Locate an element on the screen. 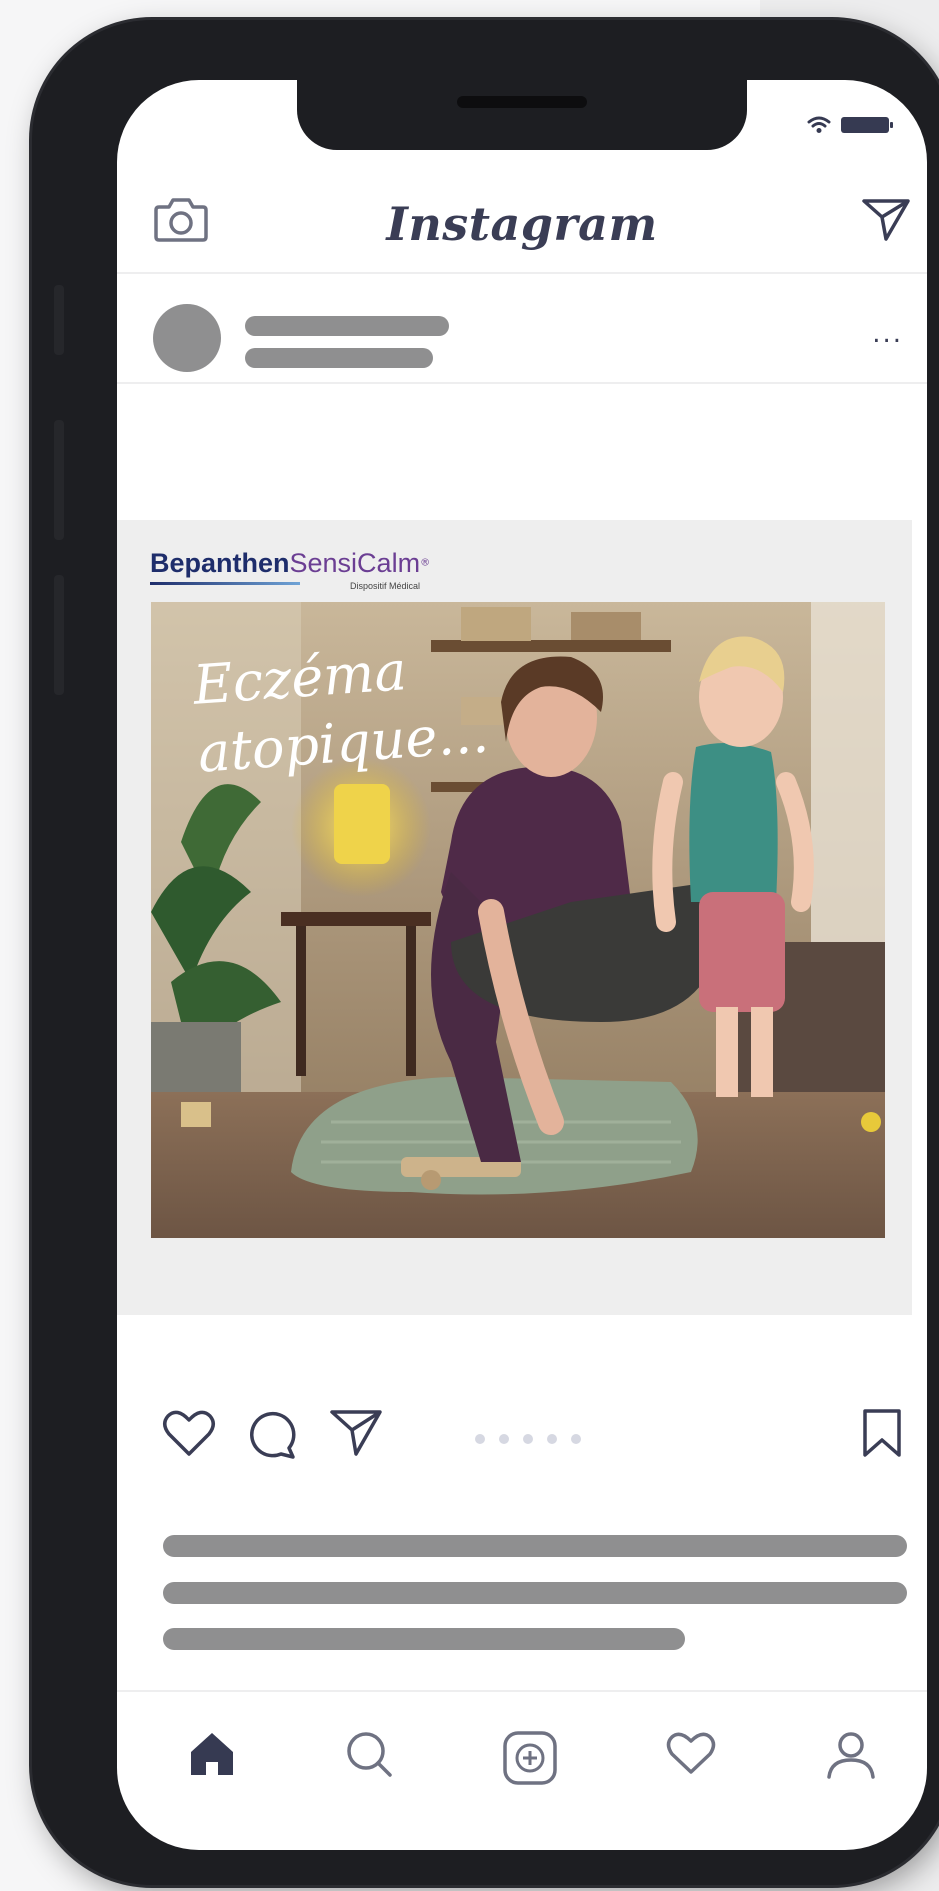 This screenshot has width=939, height=1891. post-header-divider is located at coordinates (522, 383).